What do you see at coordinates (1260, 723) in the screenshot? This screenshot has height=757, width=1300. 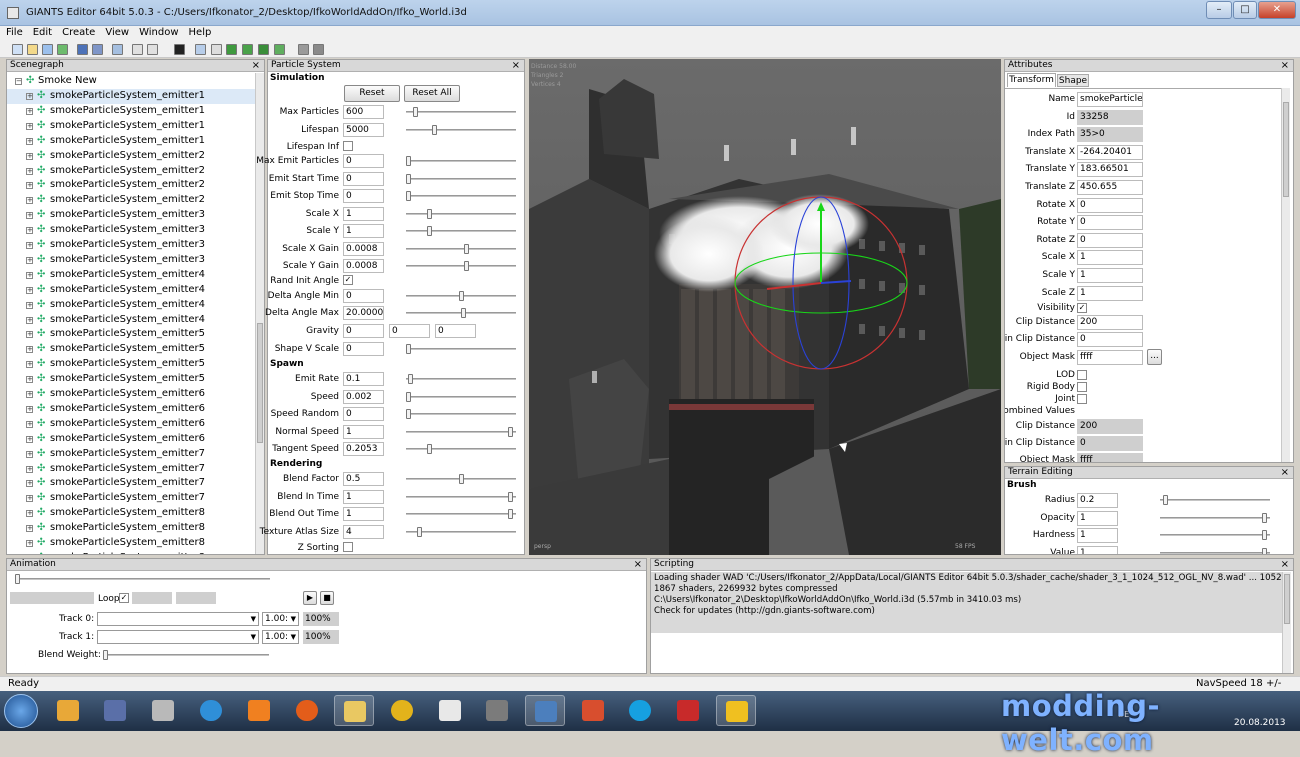 I see `clock-date: 20.08.2013` at bounding box center [1260, 723].